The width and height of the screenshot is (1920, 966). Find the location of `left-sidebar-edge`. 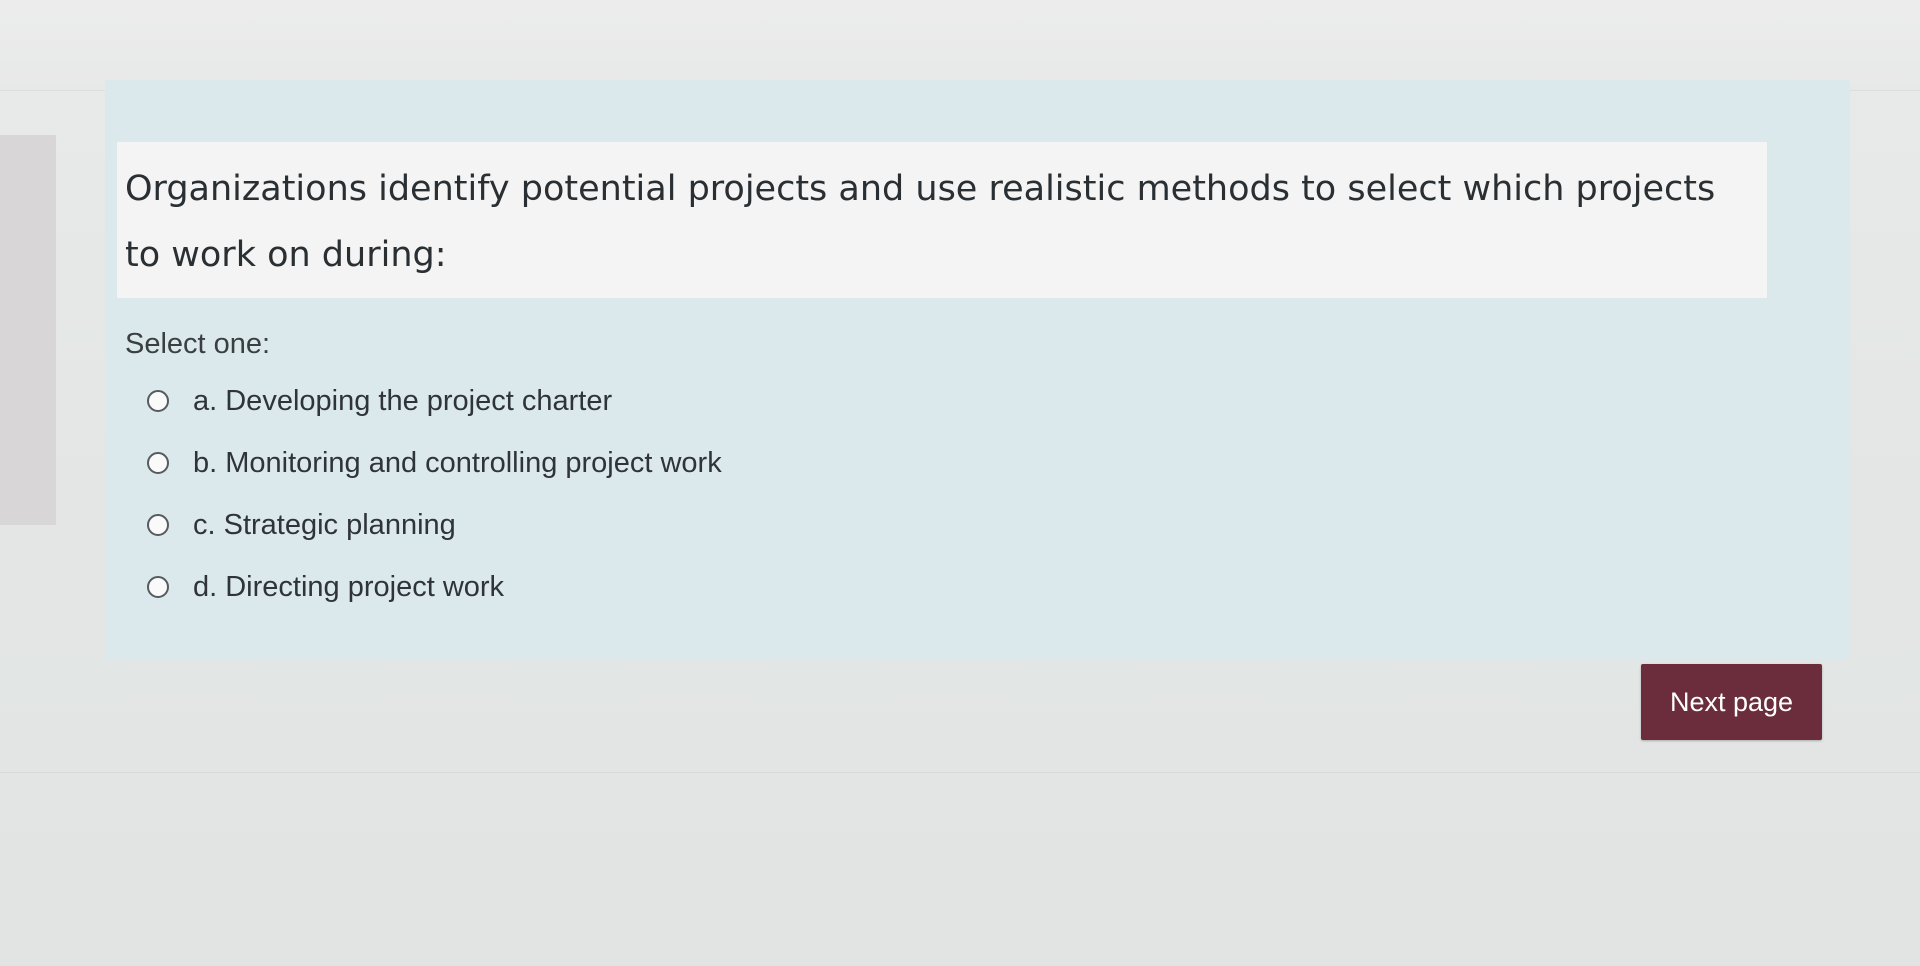

left-sidebar-edge is located at coordinates (28, 330).